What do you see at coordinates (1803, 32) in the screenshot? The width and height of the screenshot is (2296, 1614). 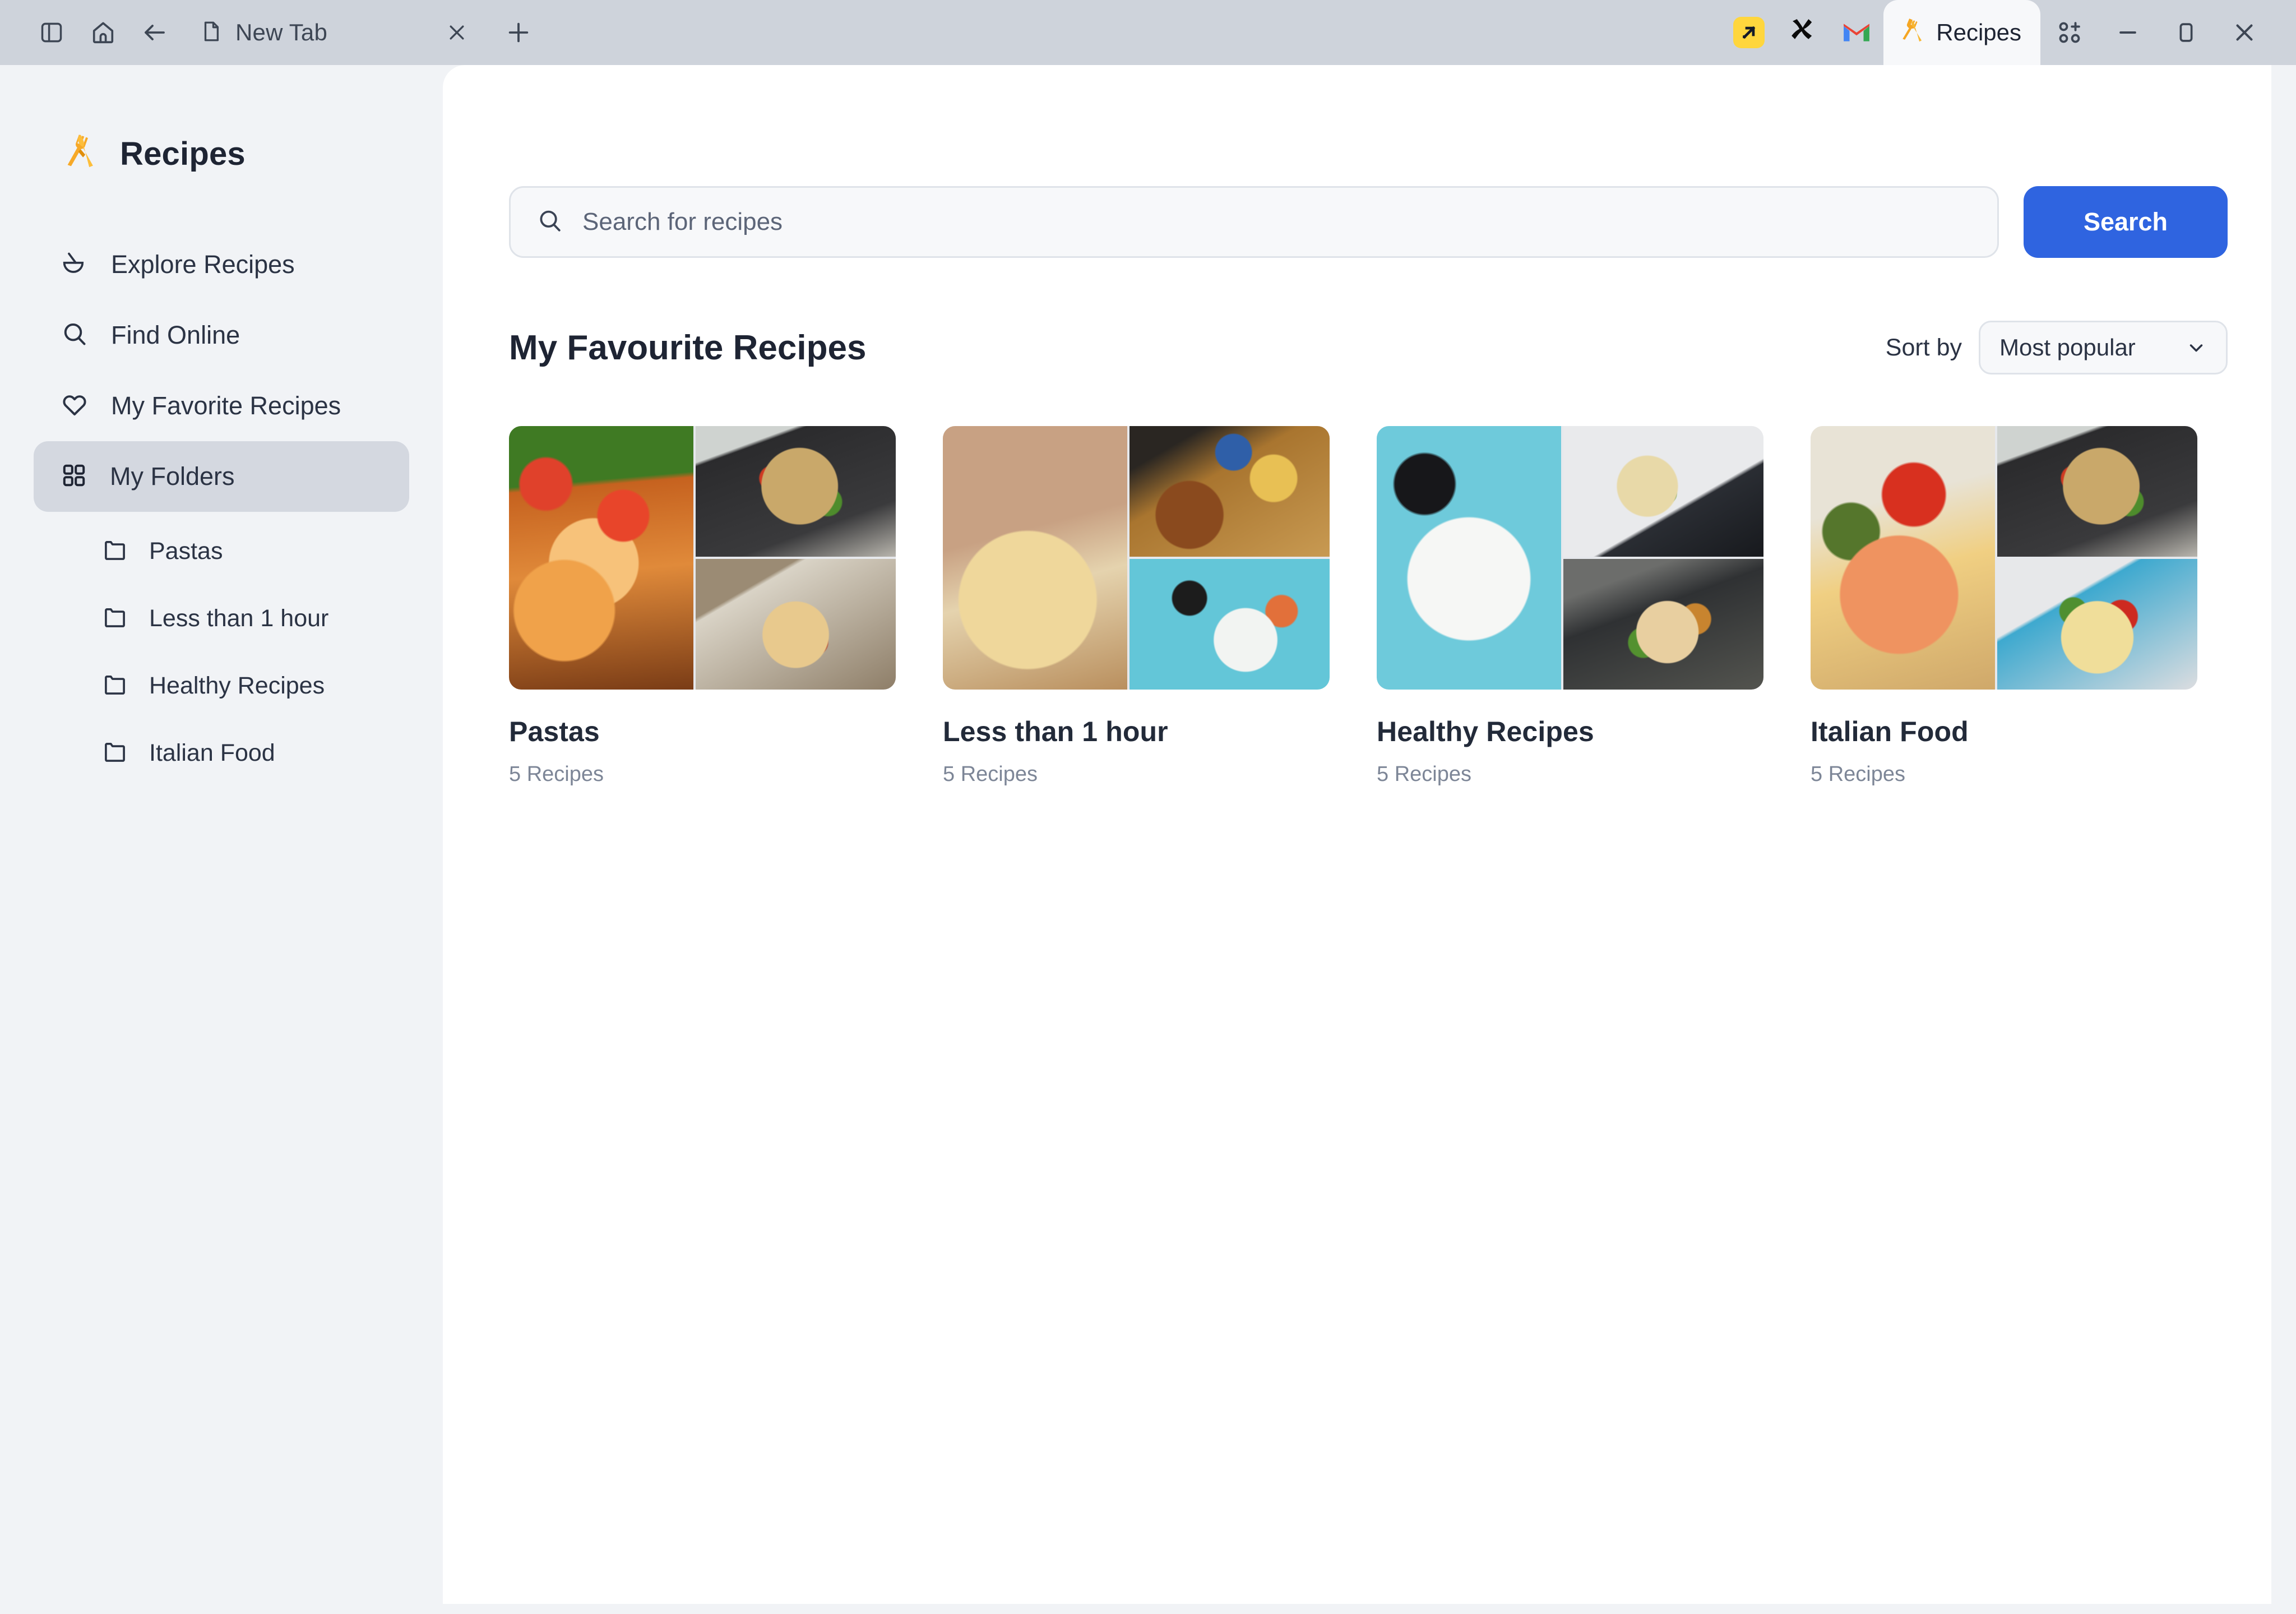 I see `x-logo-icon` at bounding box center [1803, 32].